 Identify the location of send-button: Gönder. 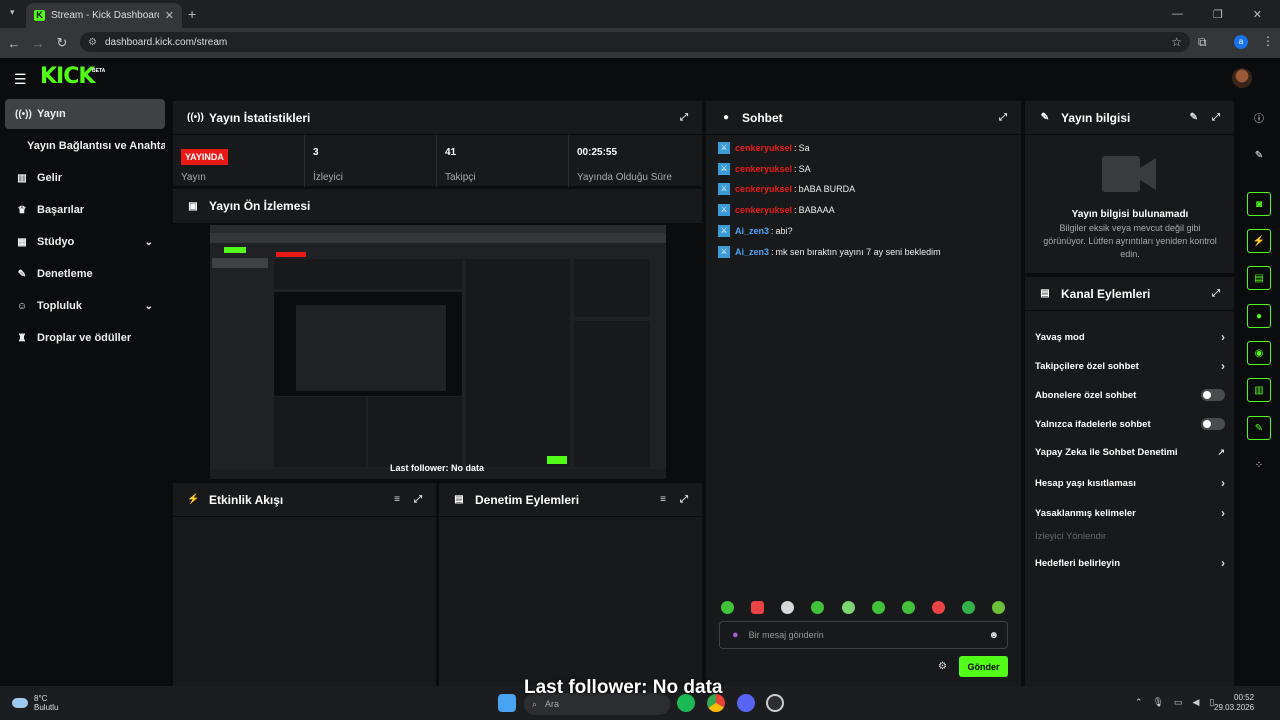
(983, 666).